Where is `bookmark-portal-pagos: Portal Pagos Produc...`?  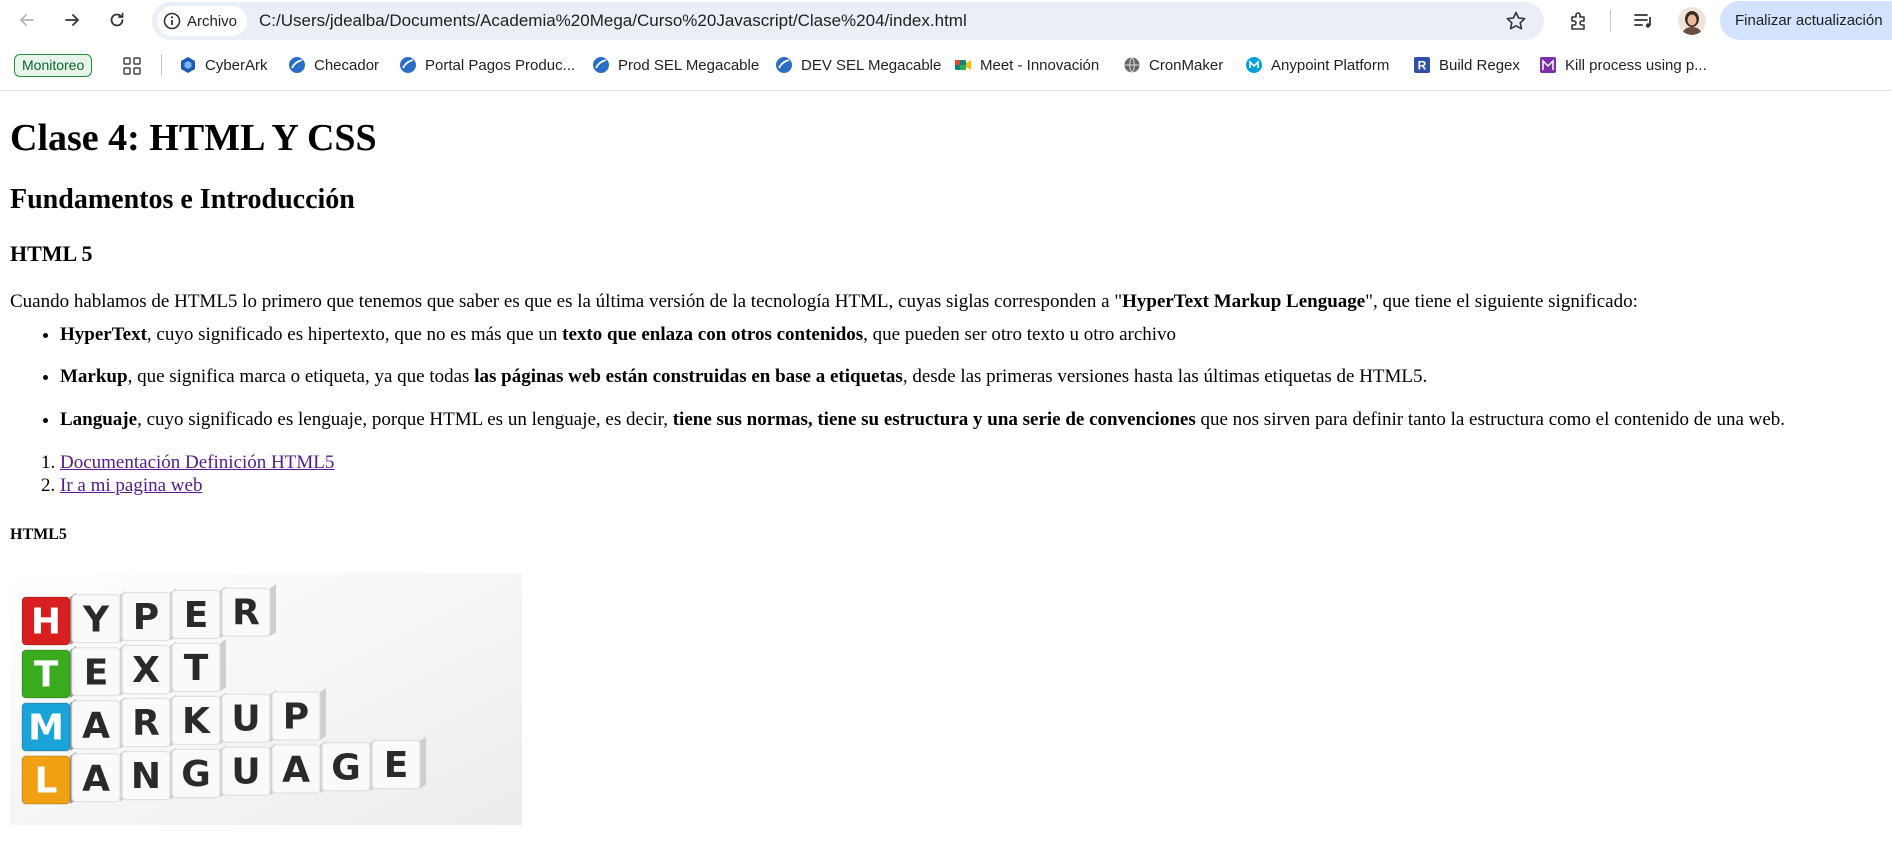 bookmark-portal-pagos: Portal Pagos Produc... is located at coordinates (487, 65).